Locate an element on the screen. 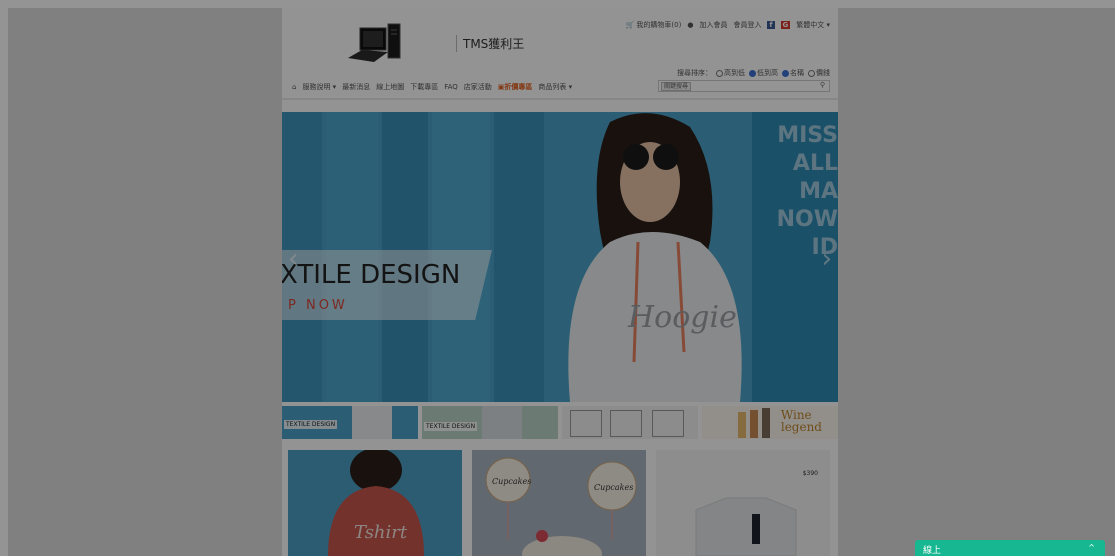 This screenshot has width=1115, height=556. chat-title: 線上 is located at coordinates (932, 551).